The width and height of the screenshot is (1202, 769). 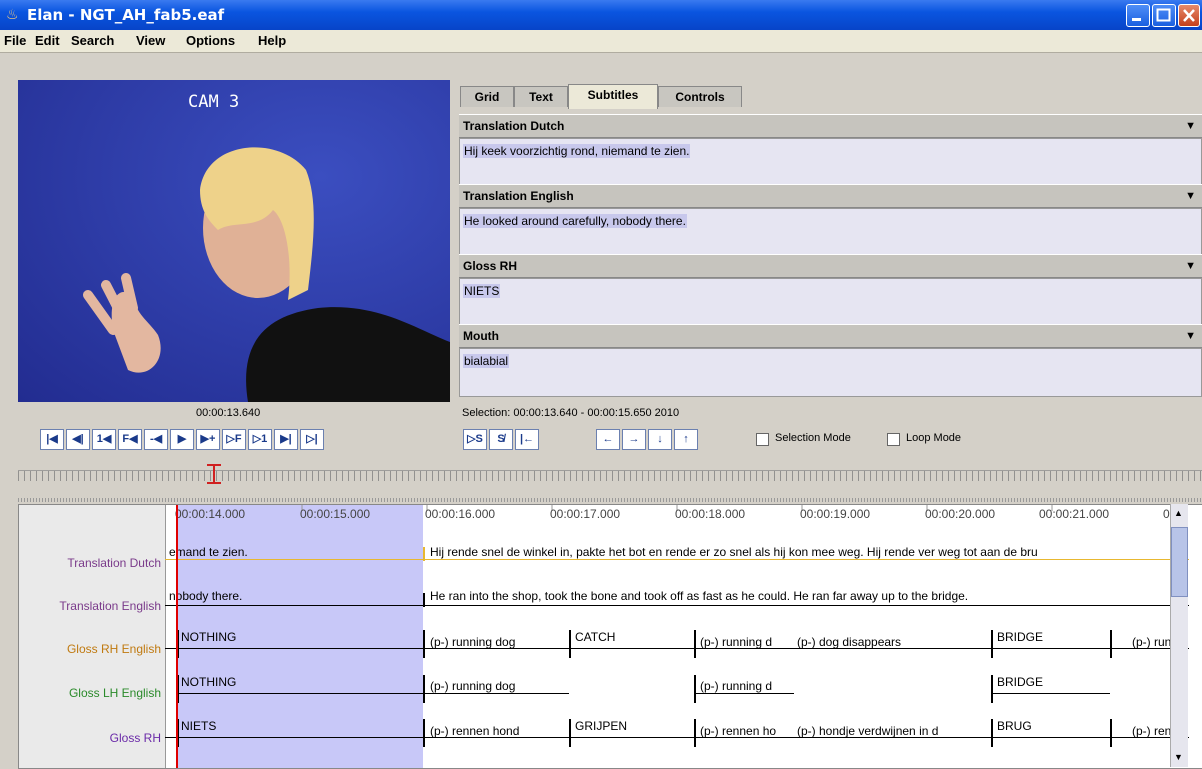 What do you see at coordinates (514, 126) in the screenshot?
I see `subtitle-tier-name: Translation Dutch` at bounding box center [514, 126].